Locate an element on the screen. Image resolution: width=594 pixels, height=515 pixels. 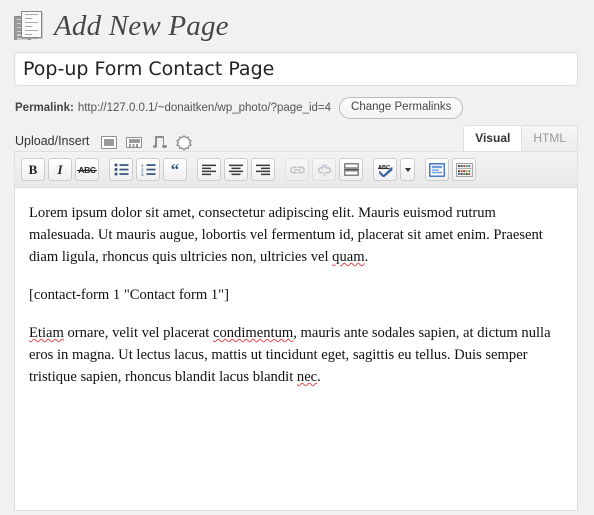
permalink-label: Permalink: is located at coordinates (44, 108).